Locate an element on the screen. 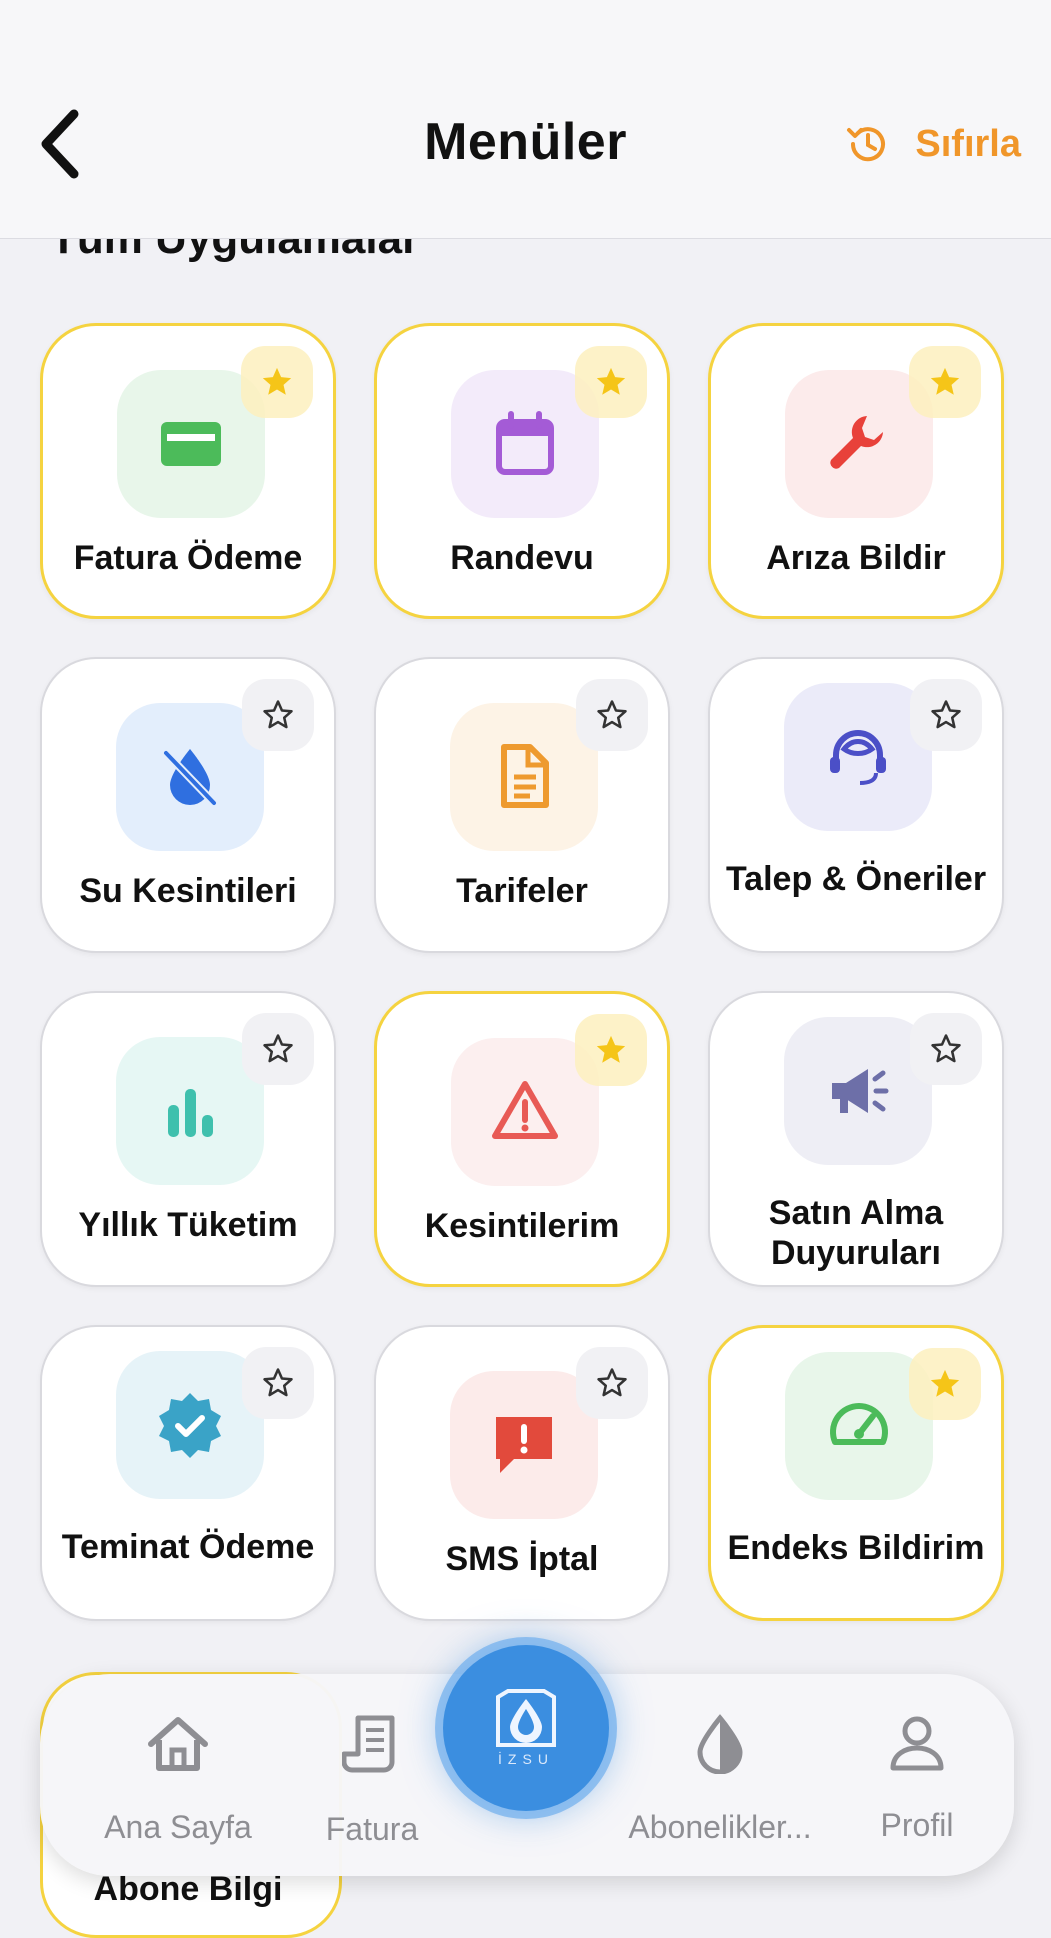 The height and width of the screenshot is (1938, 1051). nav-label-home: Ana Sayfa is located at coordinates (178, 1827).